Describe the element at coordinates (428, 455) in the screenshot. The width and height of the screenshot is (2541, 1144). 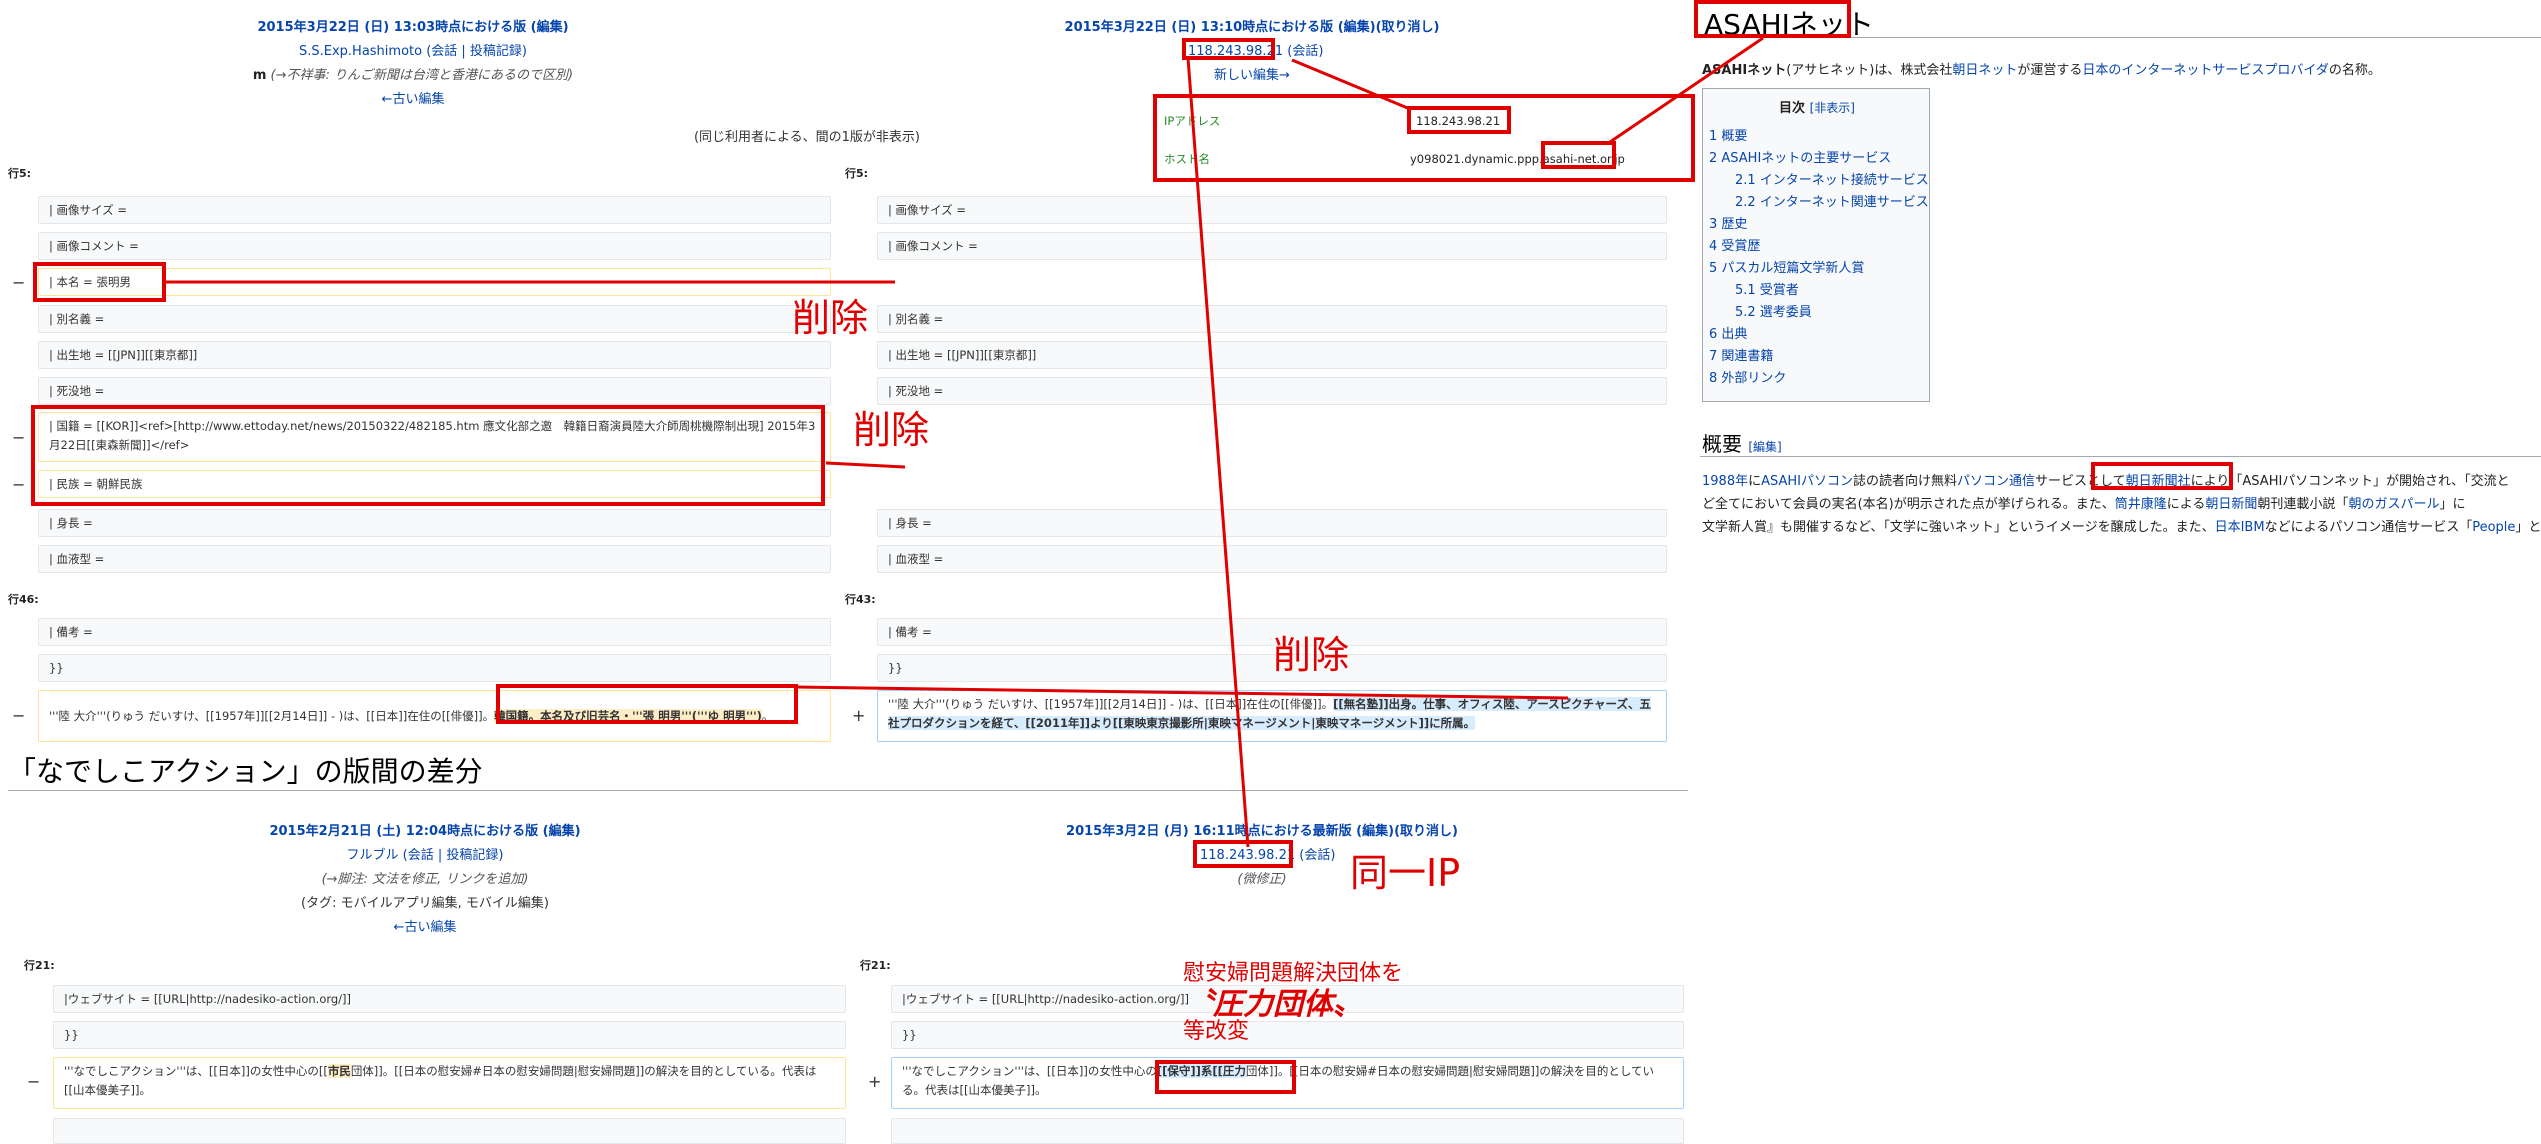
I see `nationality-highlight-box` at that location.